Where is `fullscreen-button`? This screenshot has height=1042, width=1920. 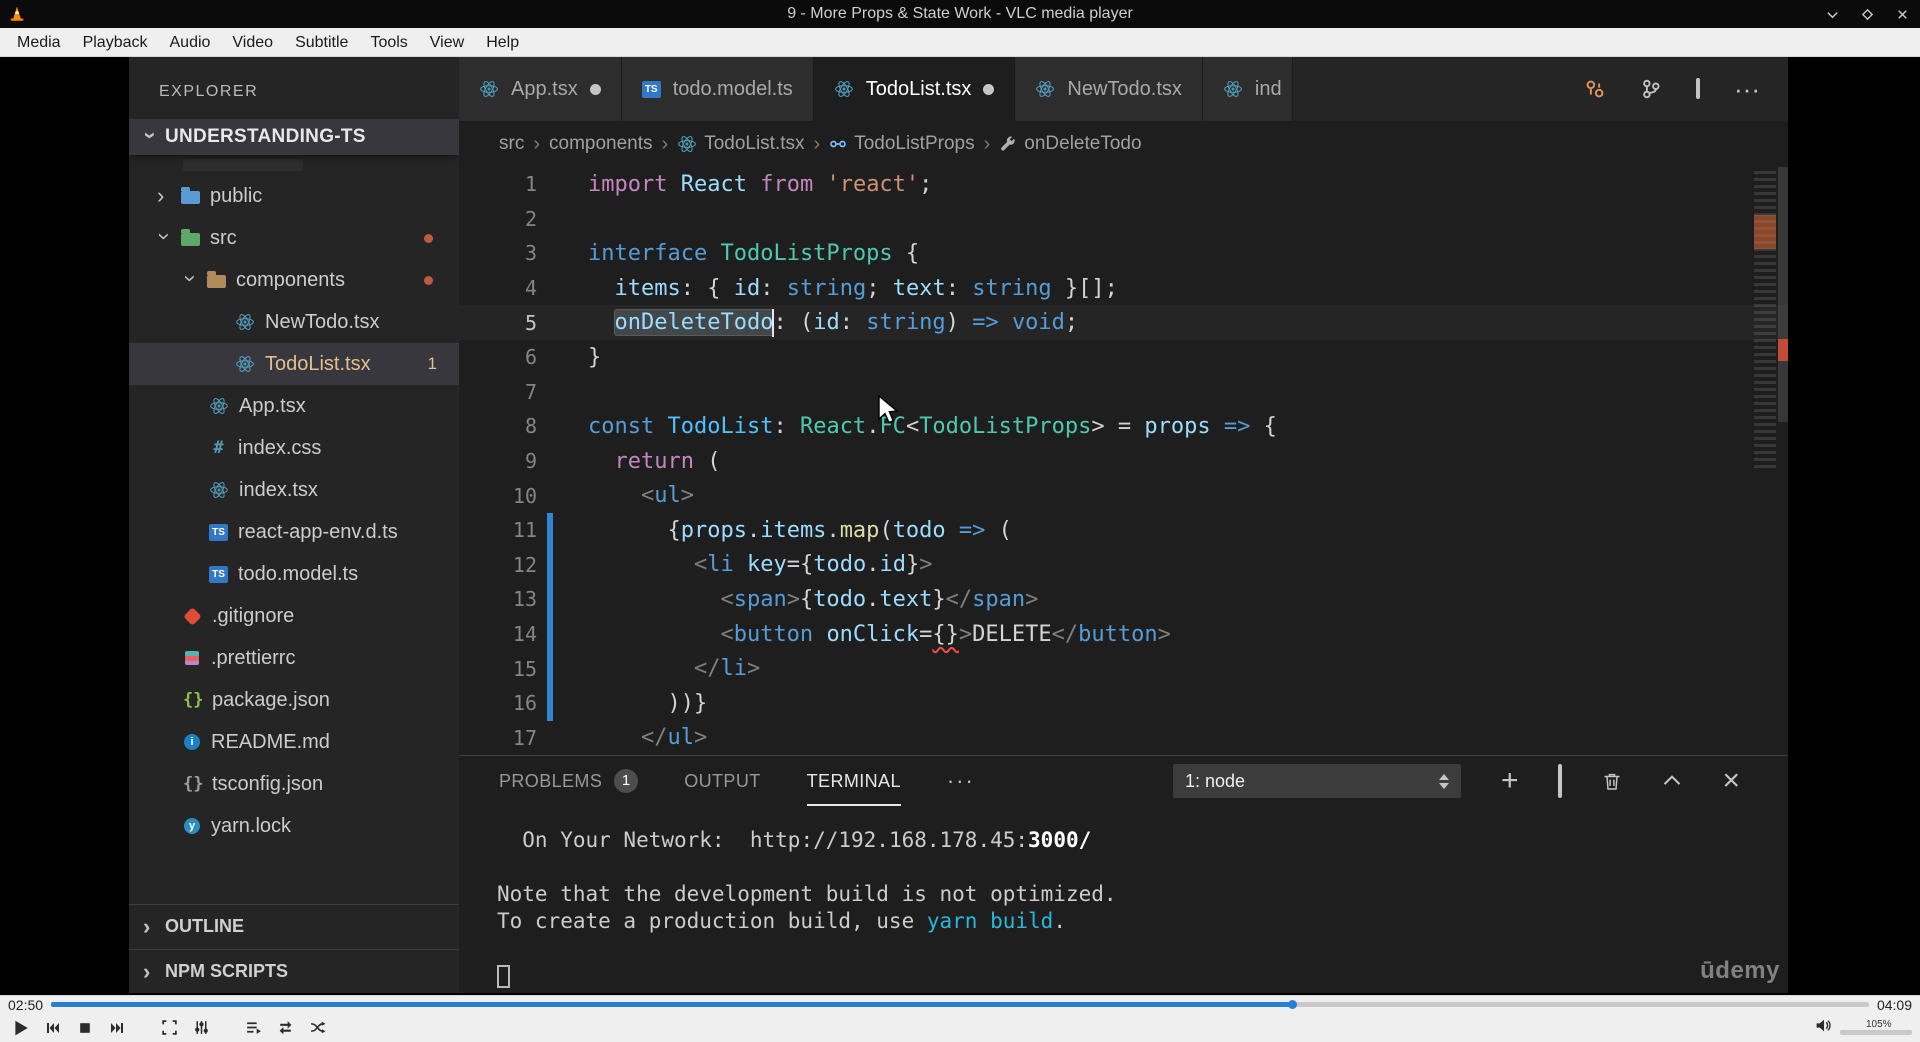
fullscreen-button is located at coordinates (169, 1028).